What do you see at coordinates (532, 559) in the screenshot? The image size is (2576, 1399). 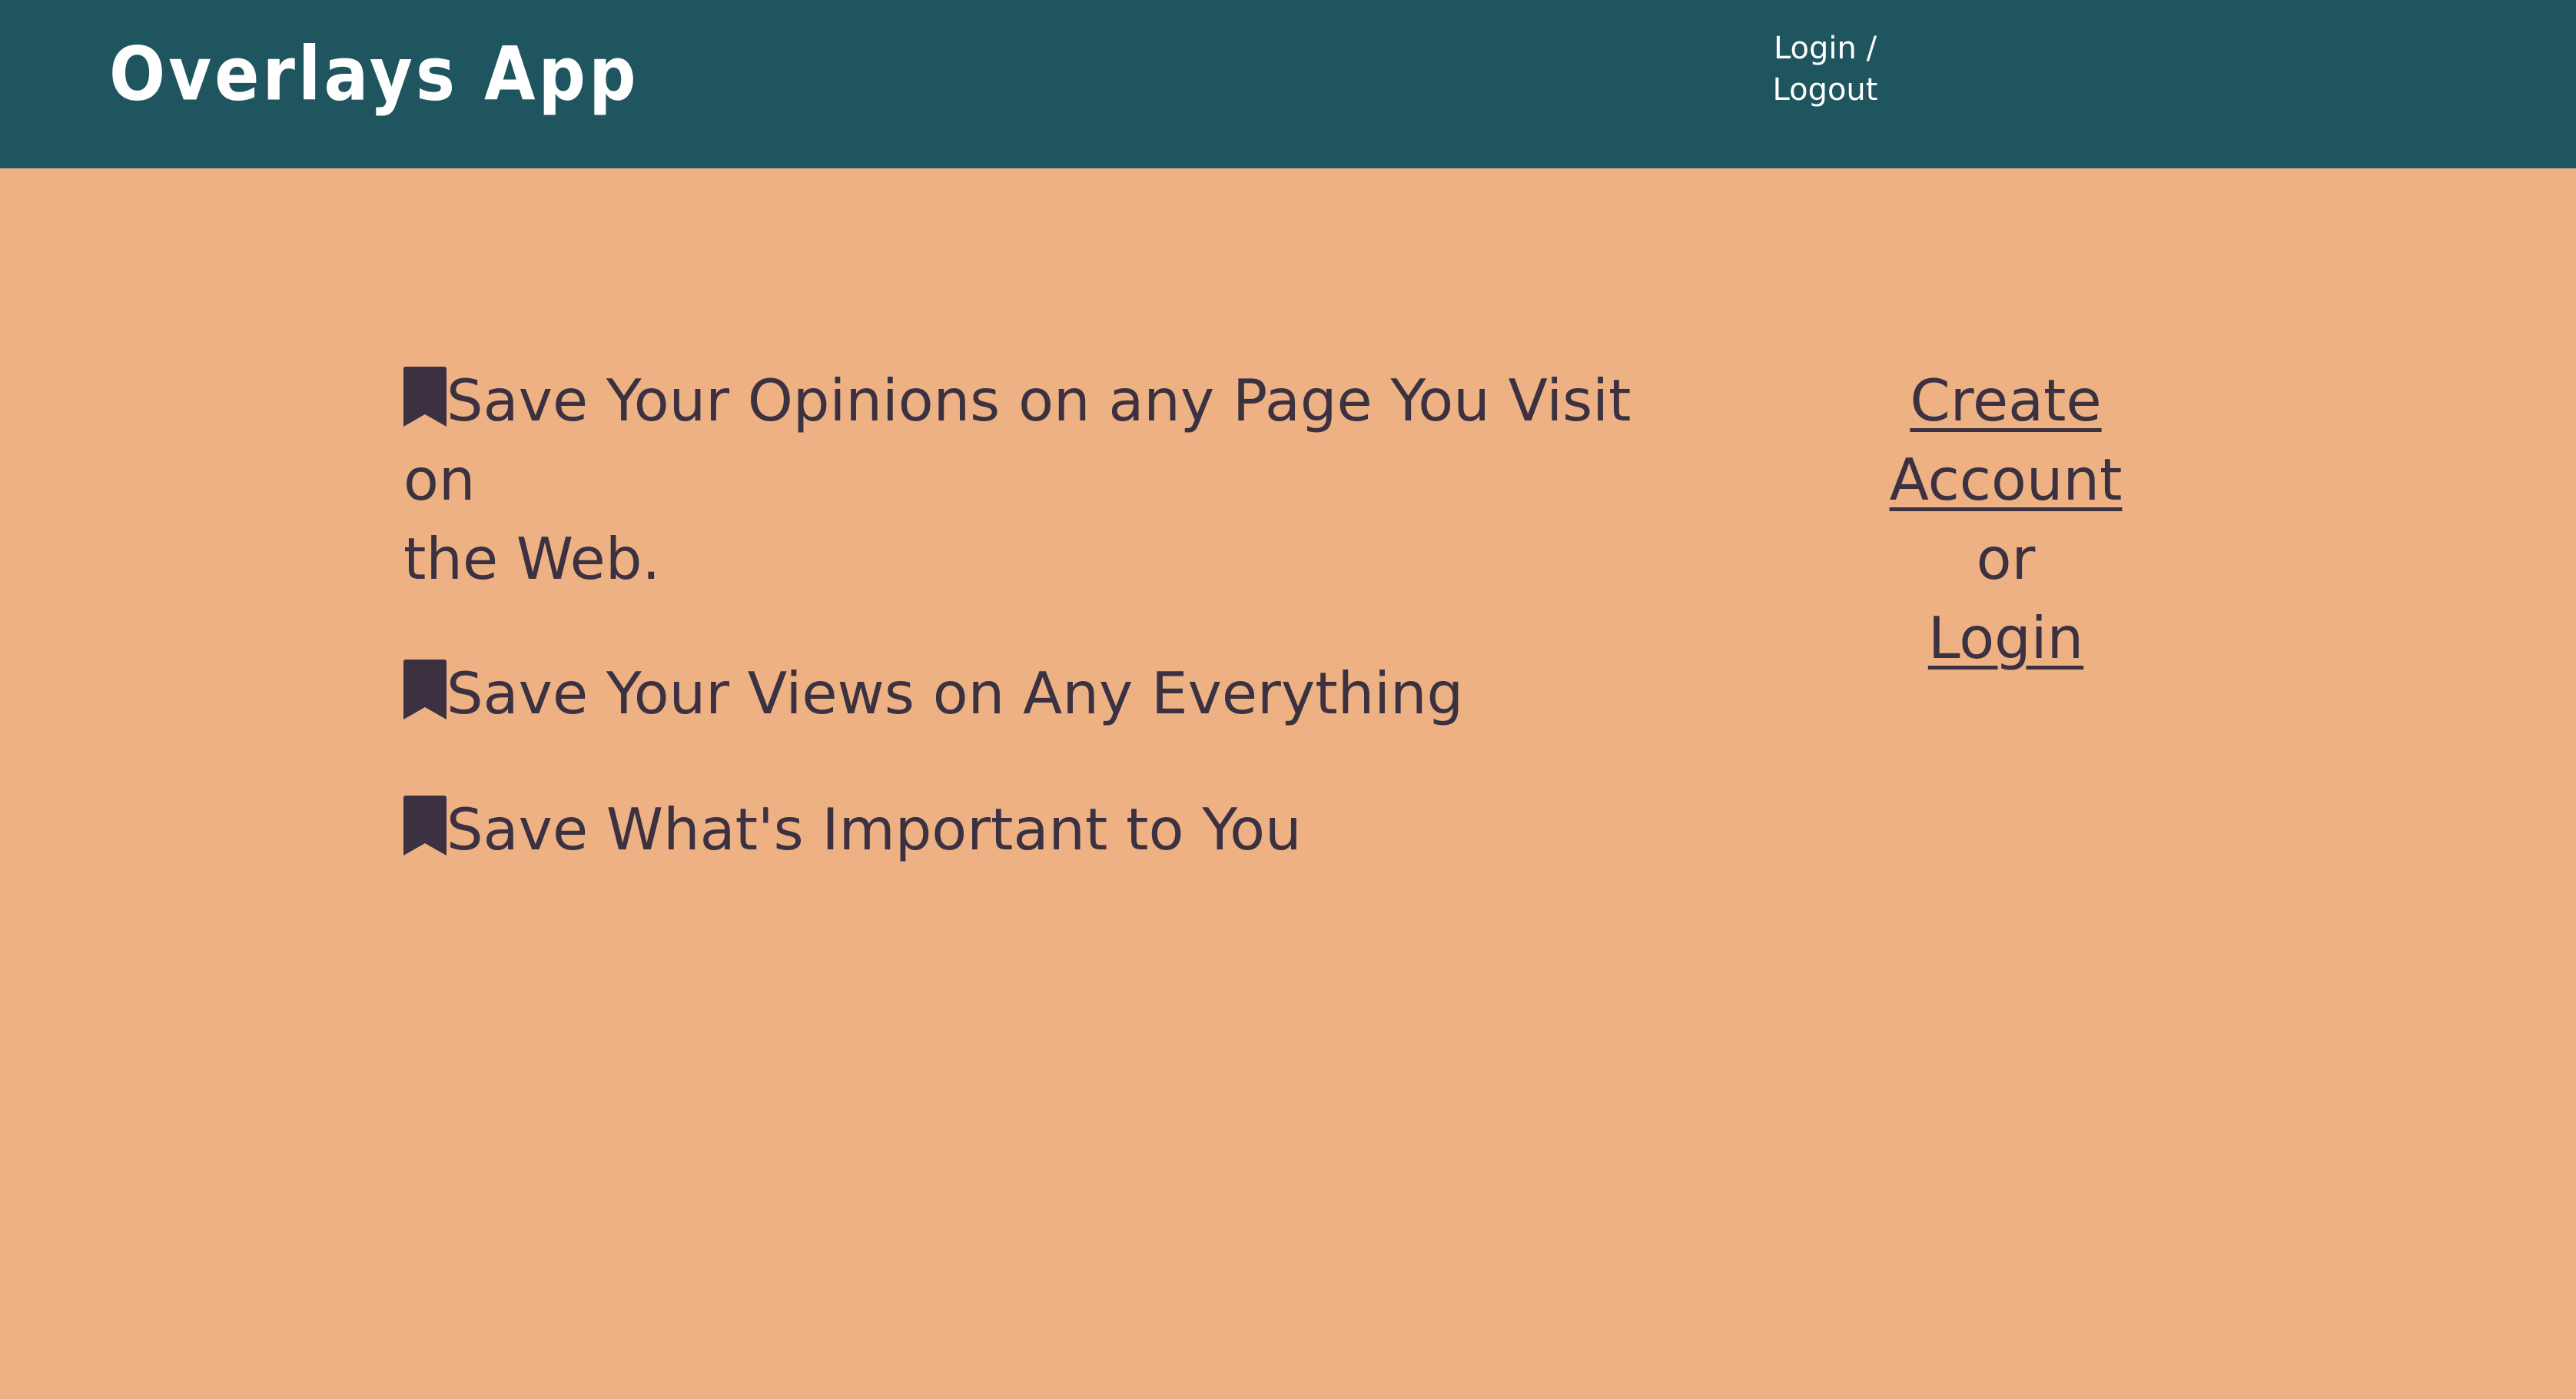 I see `feature-text-line2: the Web.` at bounding box center [532, 559].